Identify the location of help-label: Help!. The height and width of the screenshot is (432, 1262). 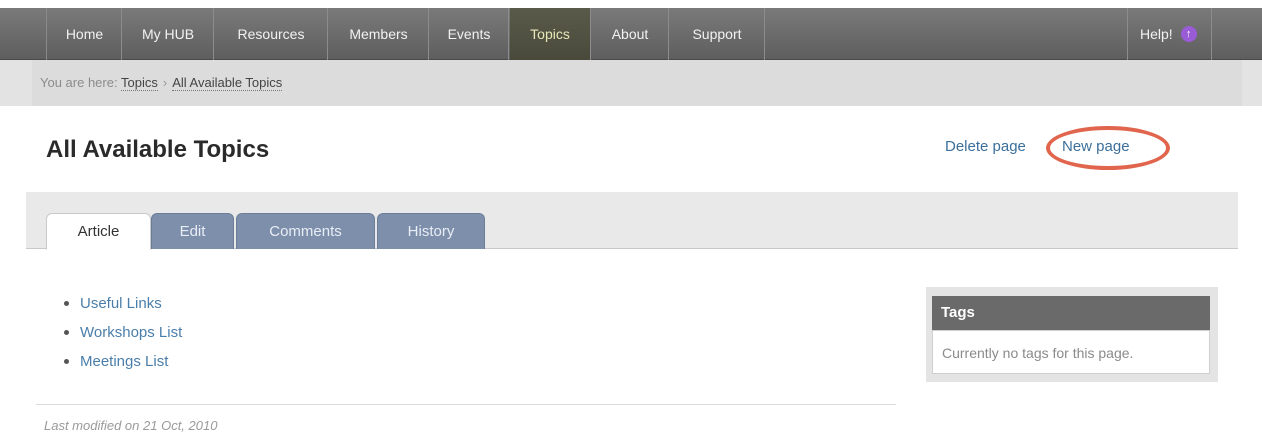
(1156, 34).